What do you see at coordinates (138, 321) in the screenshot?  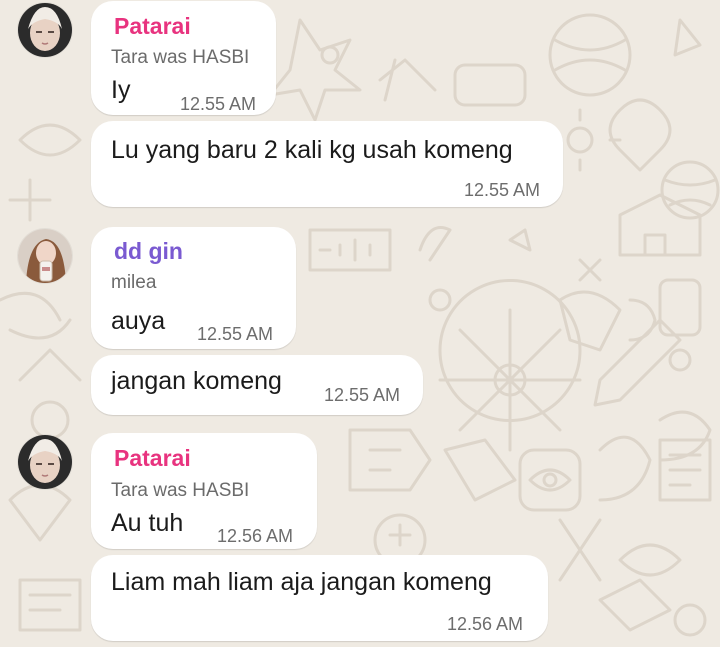 I see `message-text: auya` at bounding box center [138, 321].